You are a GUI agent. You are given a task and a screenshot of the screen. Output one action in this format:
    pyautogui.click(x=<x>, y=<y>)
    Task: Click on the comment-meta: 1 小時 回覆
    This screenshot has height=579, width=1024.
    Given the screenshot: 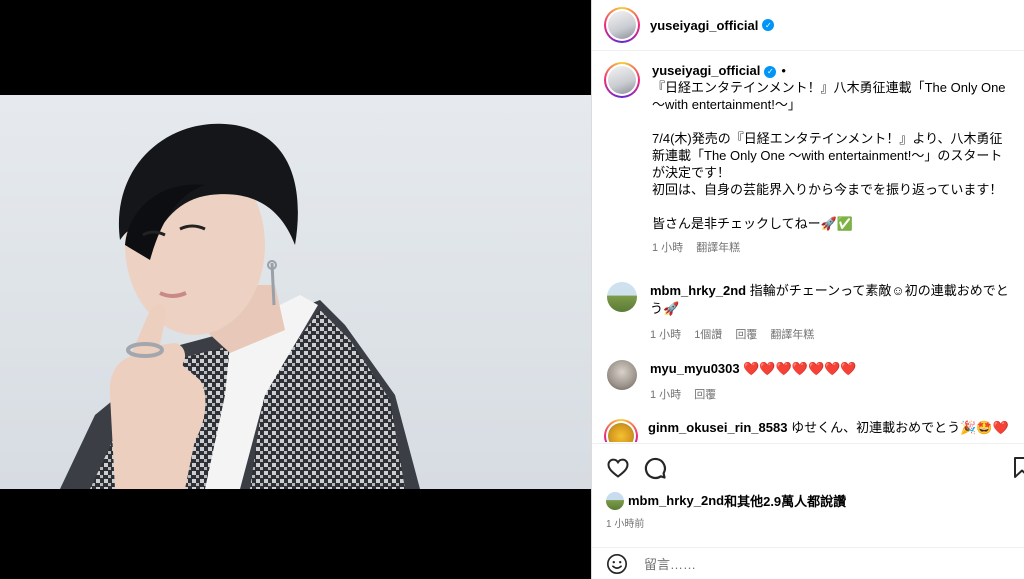 What is the action you would take?
    pyautogui.click(x=831, y=395)
    